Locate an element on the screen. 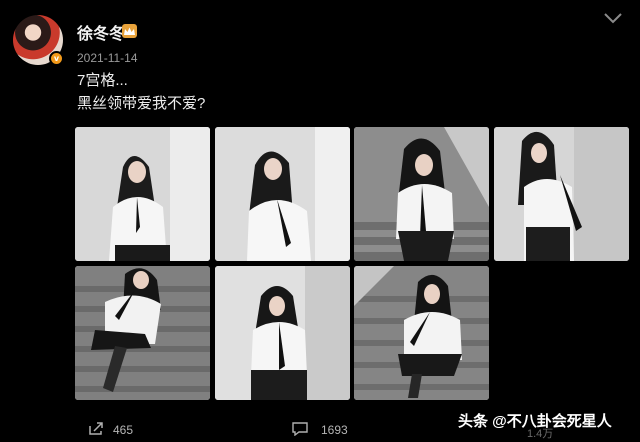  chevron-down-icon is located at coordinates (613, 18).